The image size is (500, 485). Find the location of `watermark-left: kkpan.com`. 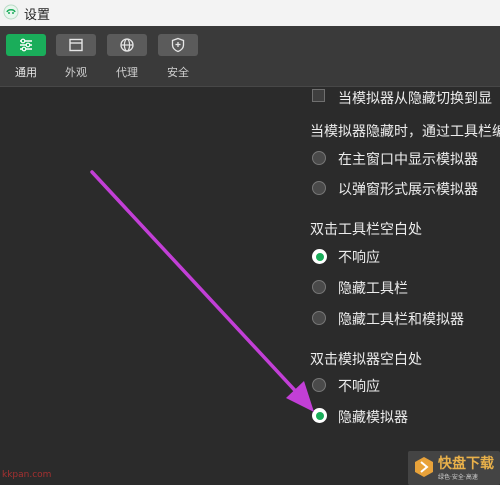

watermark-left: kkpan.com is located at coordinates (27, 475).